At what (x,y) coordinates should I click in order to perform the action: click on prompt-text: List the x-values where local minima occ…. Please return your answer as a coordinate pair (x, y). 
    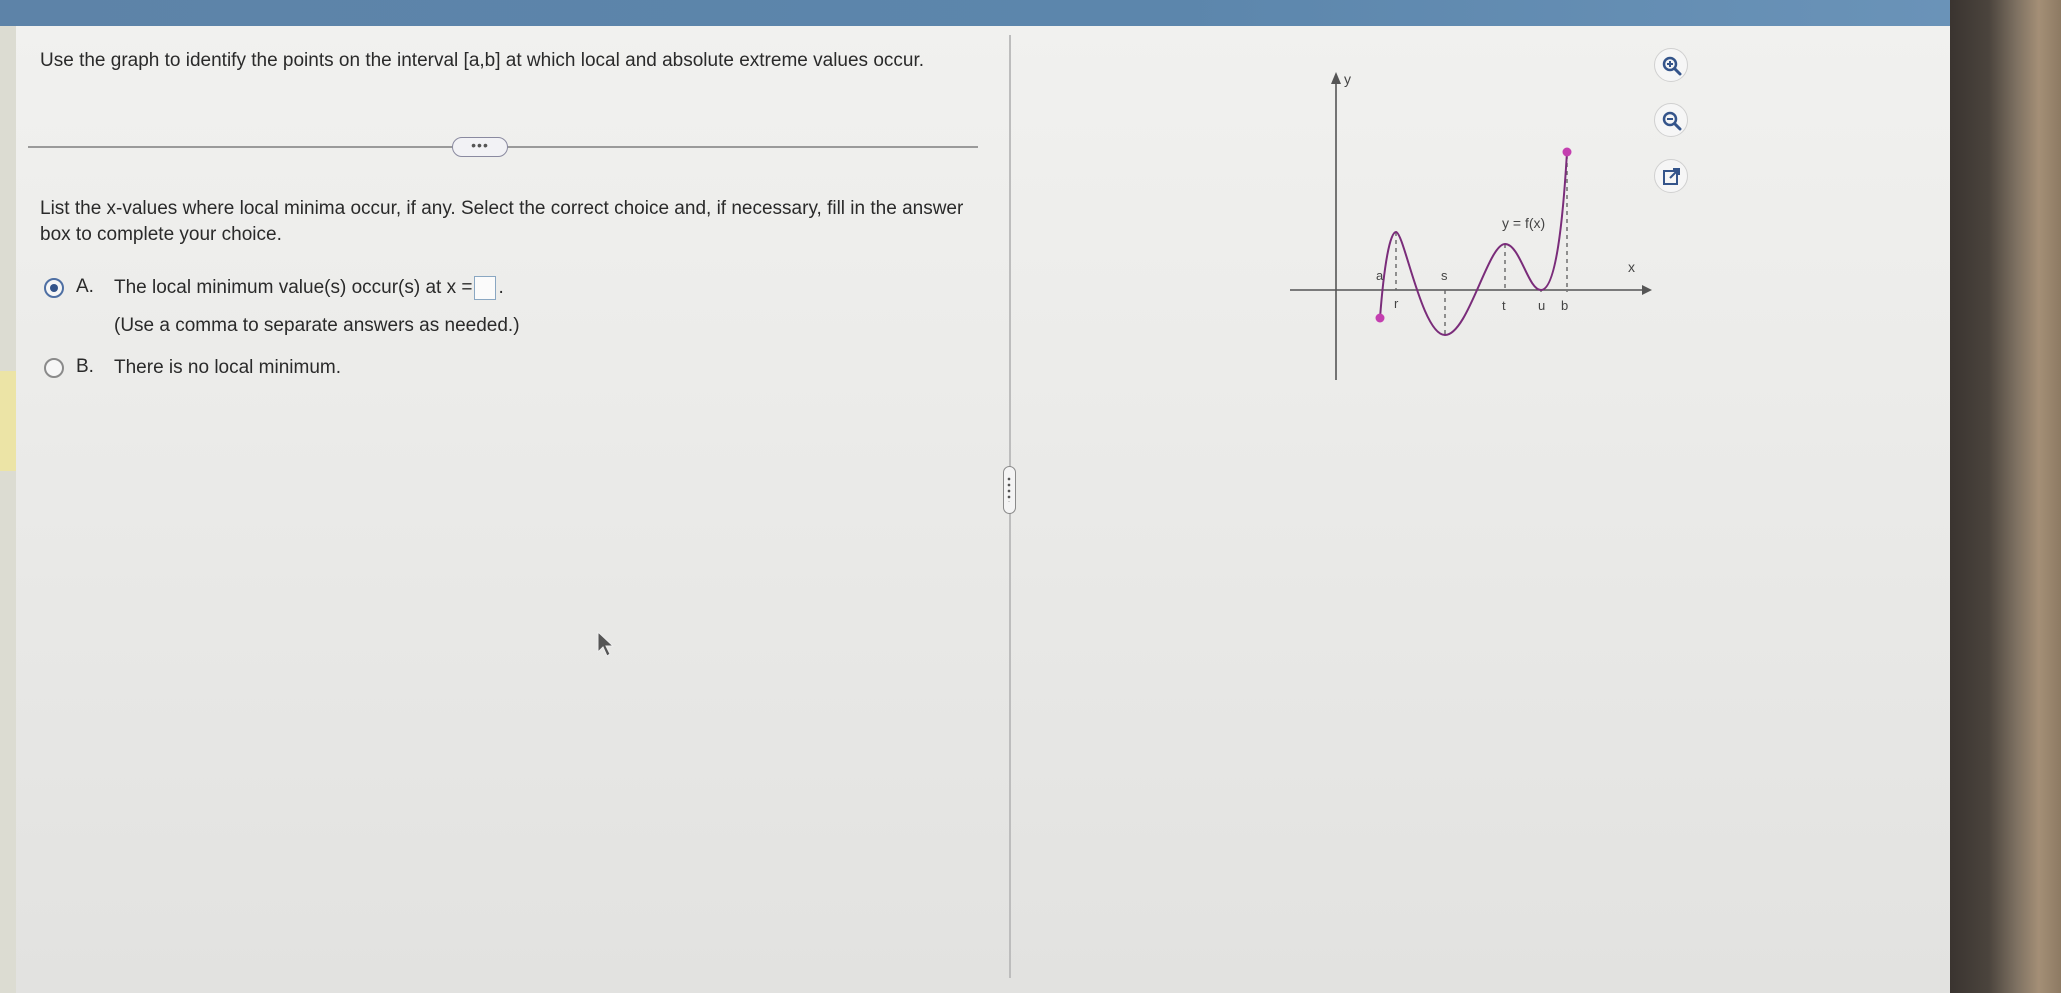
    Looking at the image, I should click on (502, 221).